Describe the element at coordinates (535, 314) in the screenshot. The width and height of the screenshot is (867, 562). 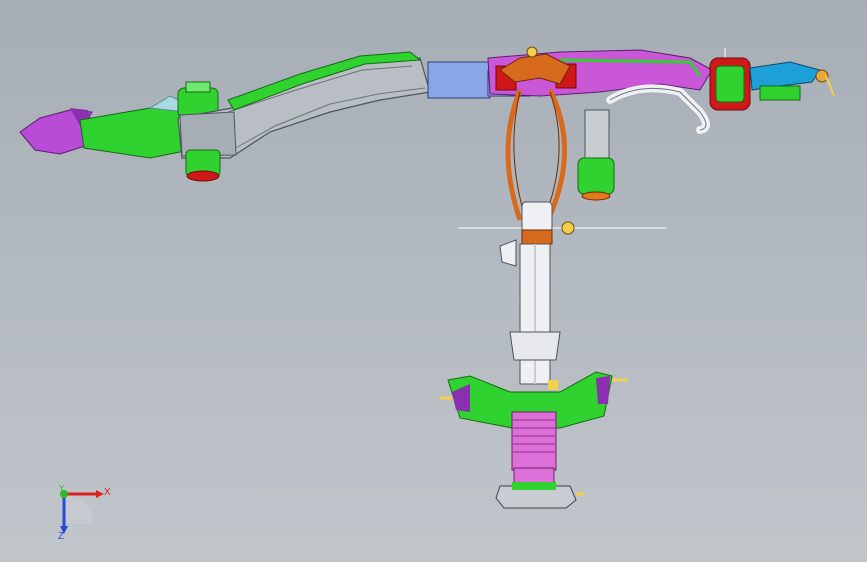
I see `strut-shock-absorber` at that location.